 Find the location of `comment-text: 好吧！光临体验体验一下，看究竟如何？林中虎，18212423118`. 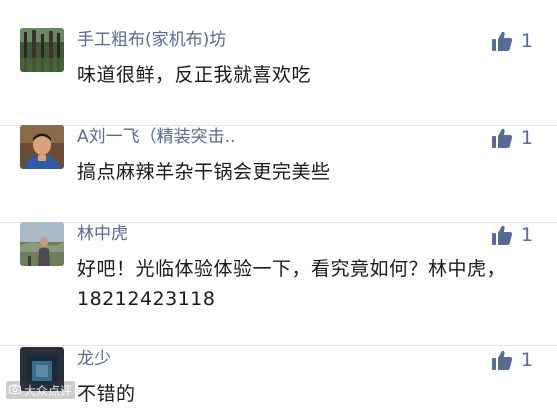

comment-text: 好吧！光临体验体验一下，看究竟如何？林中虎，18212423118 is located at coordinates (292, 284).